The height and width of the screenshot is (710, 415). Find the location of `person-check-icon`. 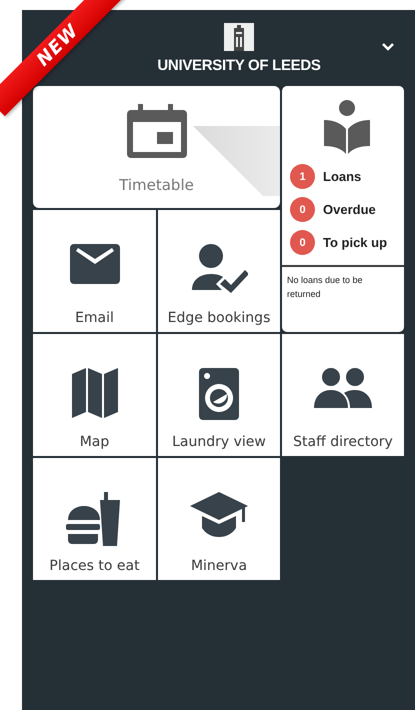

person-check-icon is located at coordinates (219, 269).